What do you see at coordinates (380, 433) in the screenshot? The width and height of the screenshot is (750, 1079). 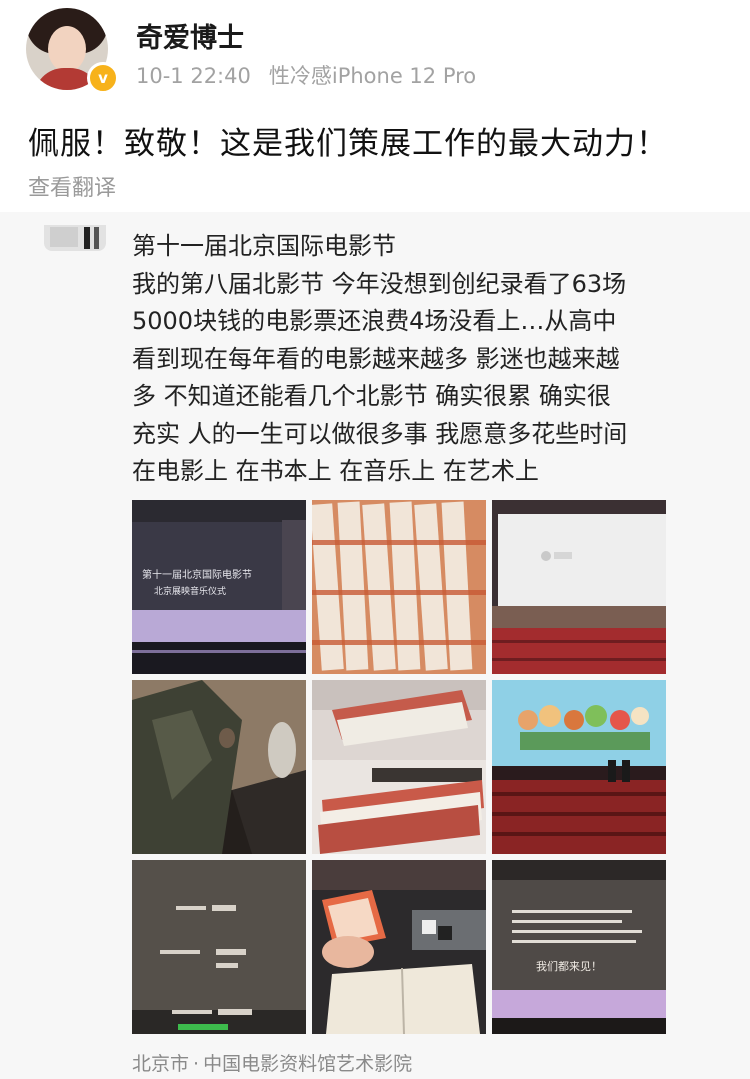 I see `repost-line: 充实 人的一生可以做很多事 我愿意多花些时间` at bounding box center [380, 433].